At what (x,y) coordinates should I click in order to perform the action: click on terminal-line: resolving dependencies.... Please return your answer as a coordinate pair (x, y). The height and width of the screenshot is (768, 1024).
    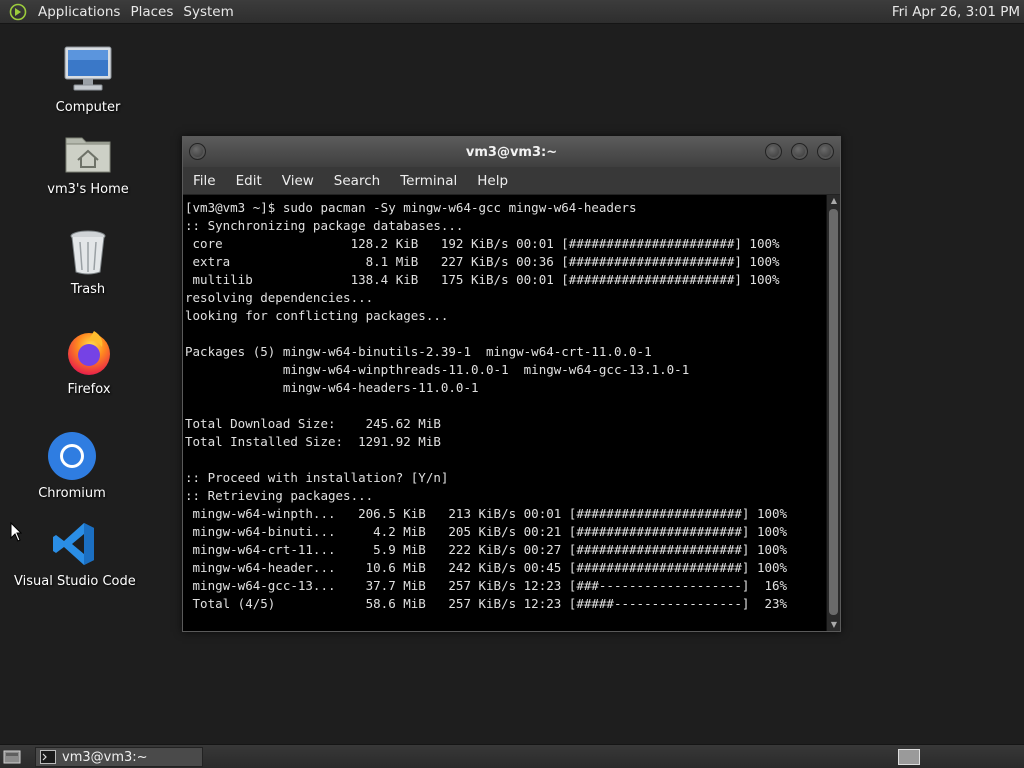
    Looking at the image, I should click on (279, 297).